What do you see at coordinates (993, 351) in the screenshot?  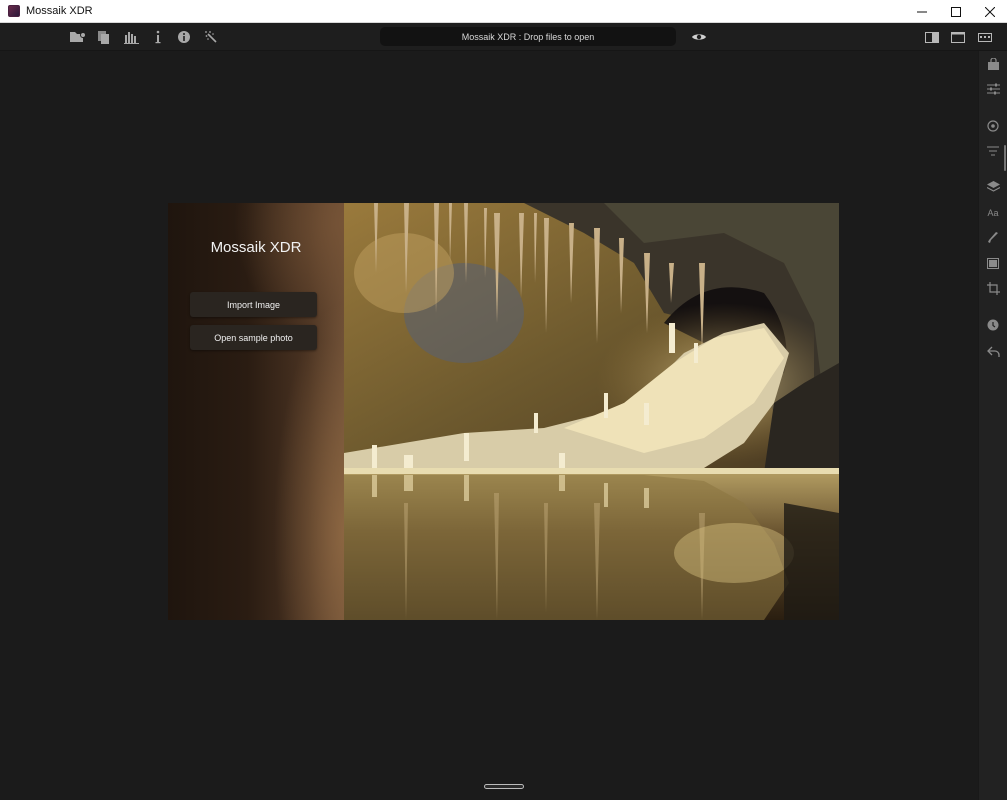 I see `undo-icon` at bounding box center [993, 351].